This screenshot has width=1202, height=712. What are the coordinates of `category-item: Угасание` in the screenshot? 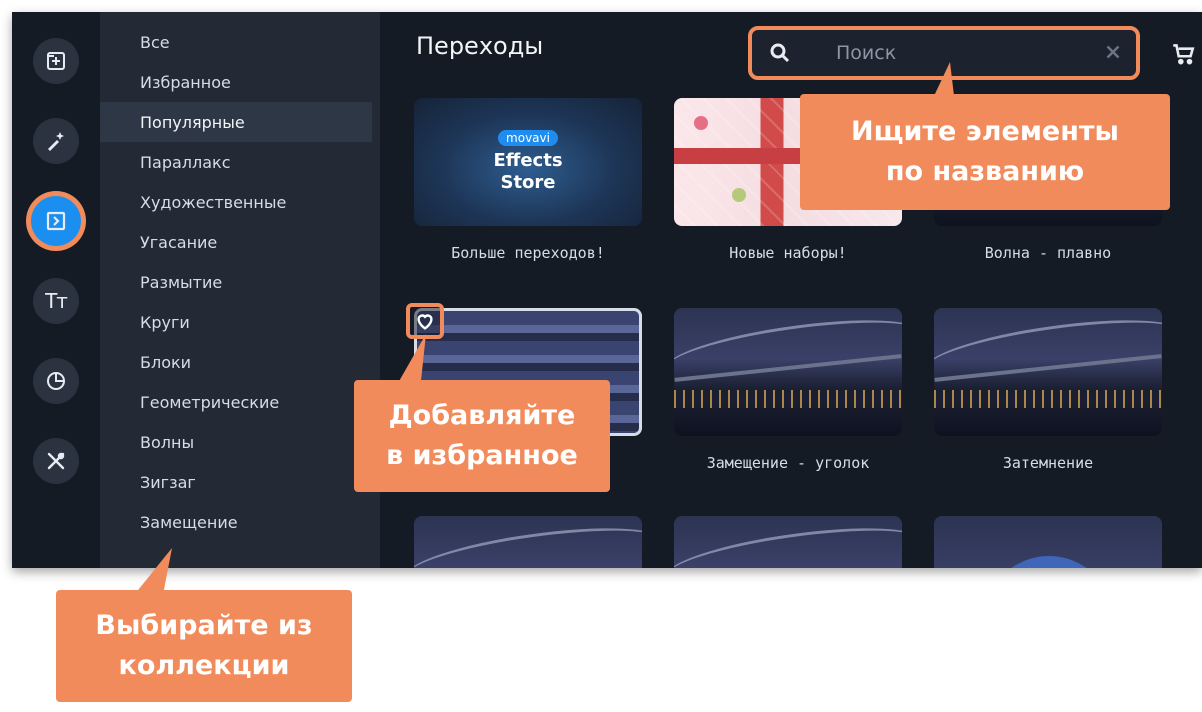 It's located at (236, 242).